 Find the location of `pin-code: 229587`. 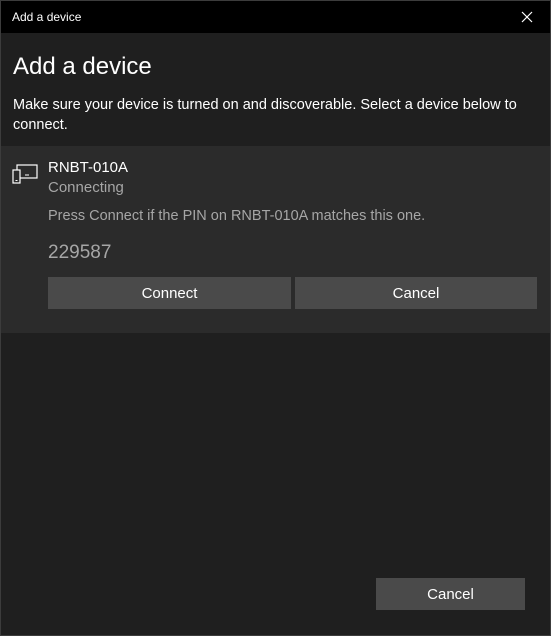

pin-code: 229587 is located at coordinates (80, 252).